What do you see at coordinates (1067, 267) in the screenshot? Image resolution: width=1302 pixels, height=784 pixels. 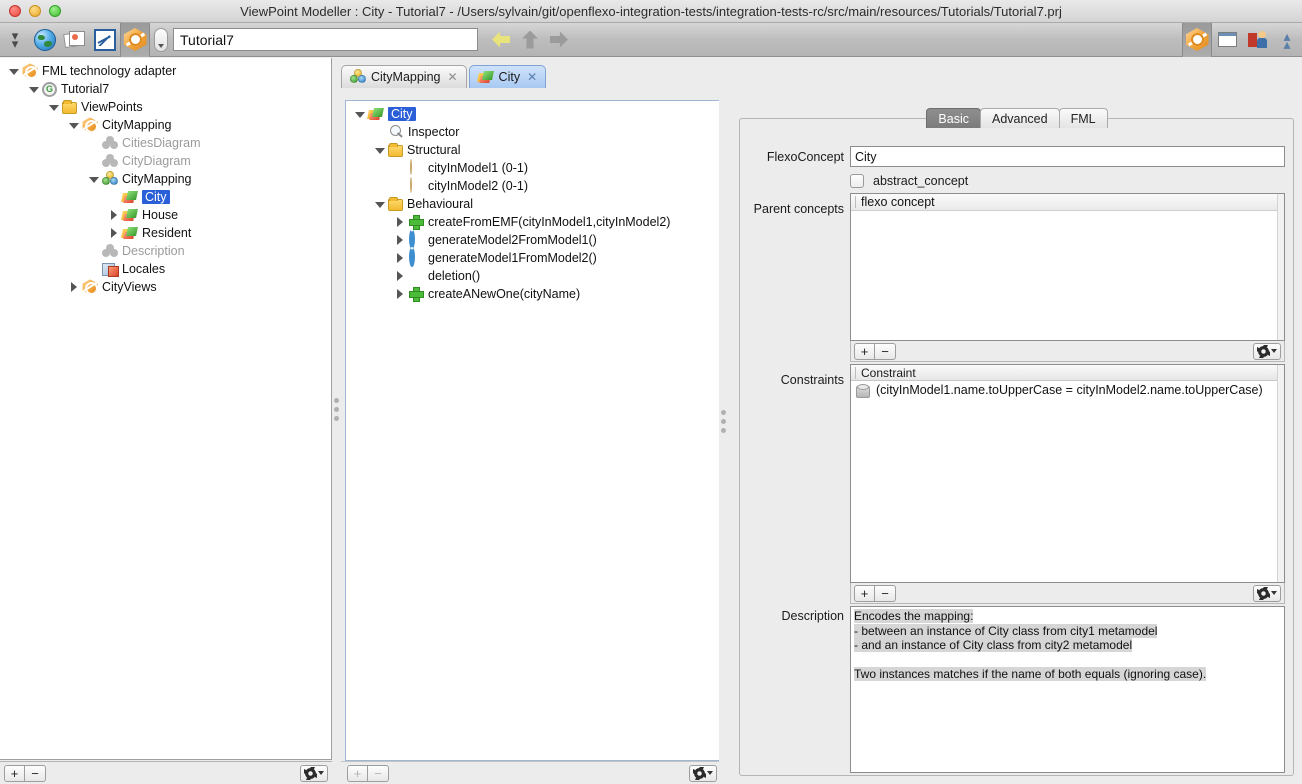 I see `parent-concepts-list: flexo concept` at bounding box center [1067, 267].